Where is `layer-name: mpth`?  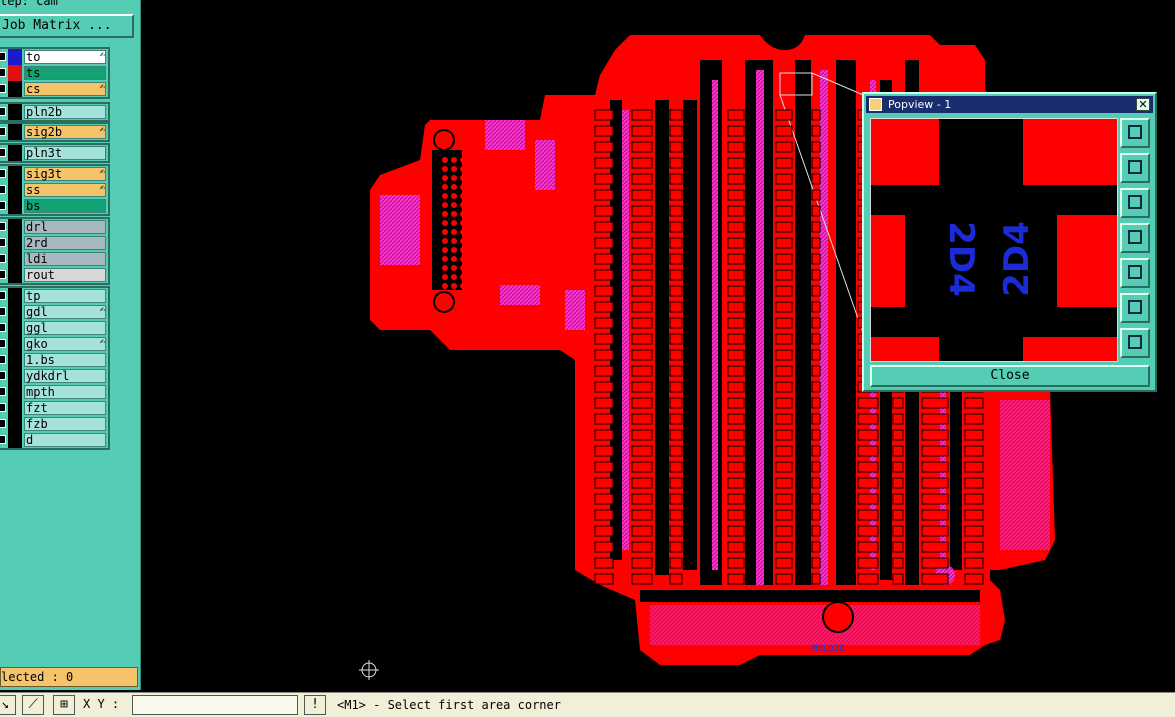 layer-name: mpth is located at coordinates (65, 392).